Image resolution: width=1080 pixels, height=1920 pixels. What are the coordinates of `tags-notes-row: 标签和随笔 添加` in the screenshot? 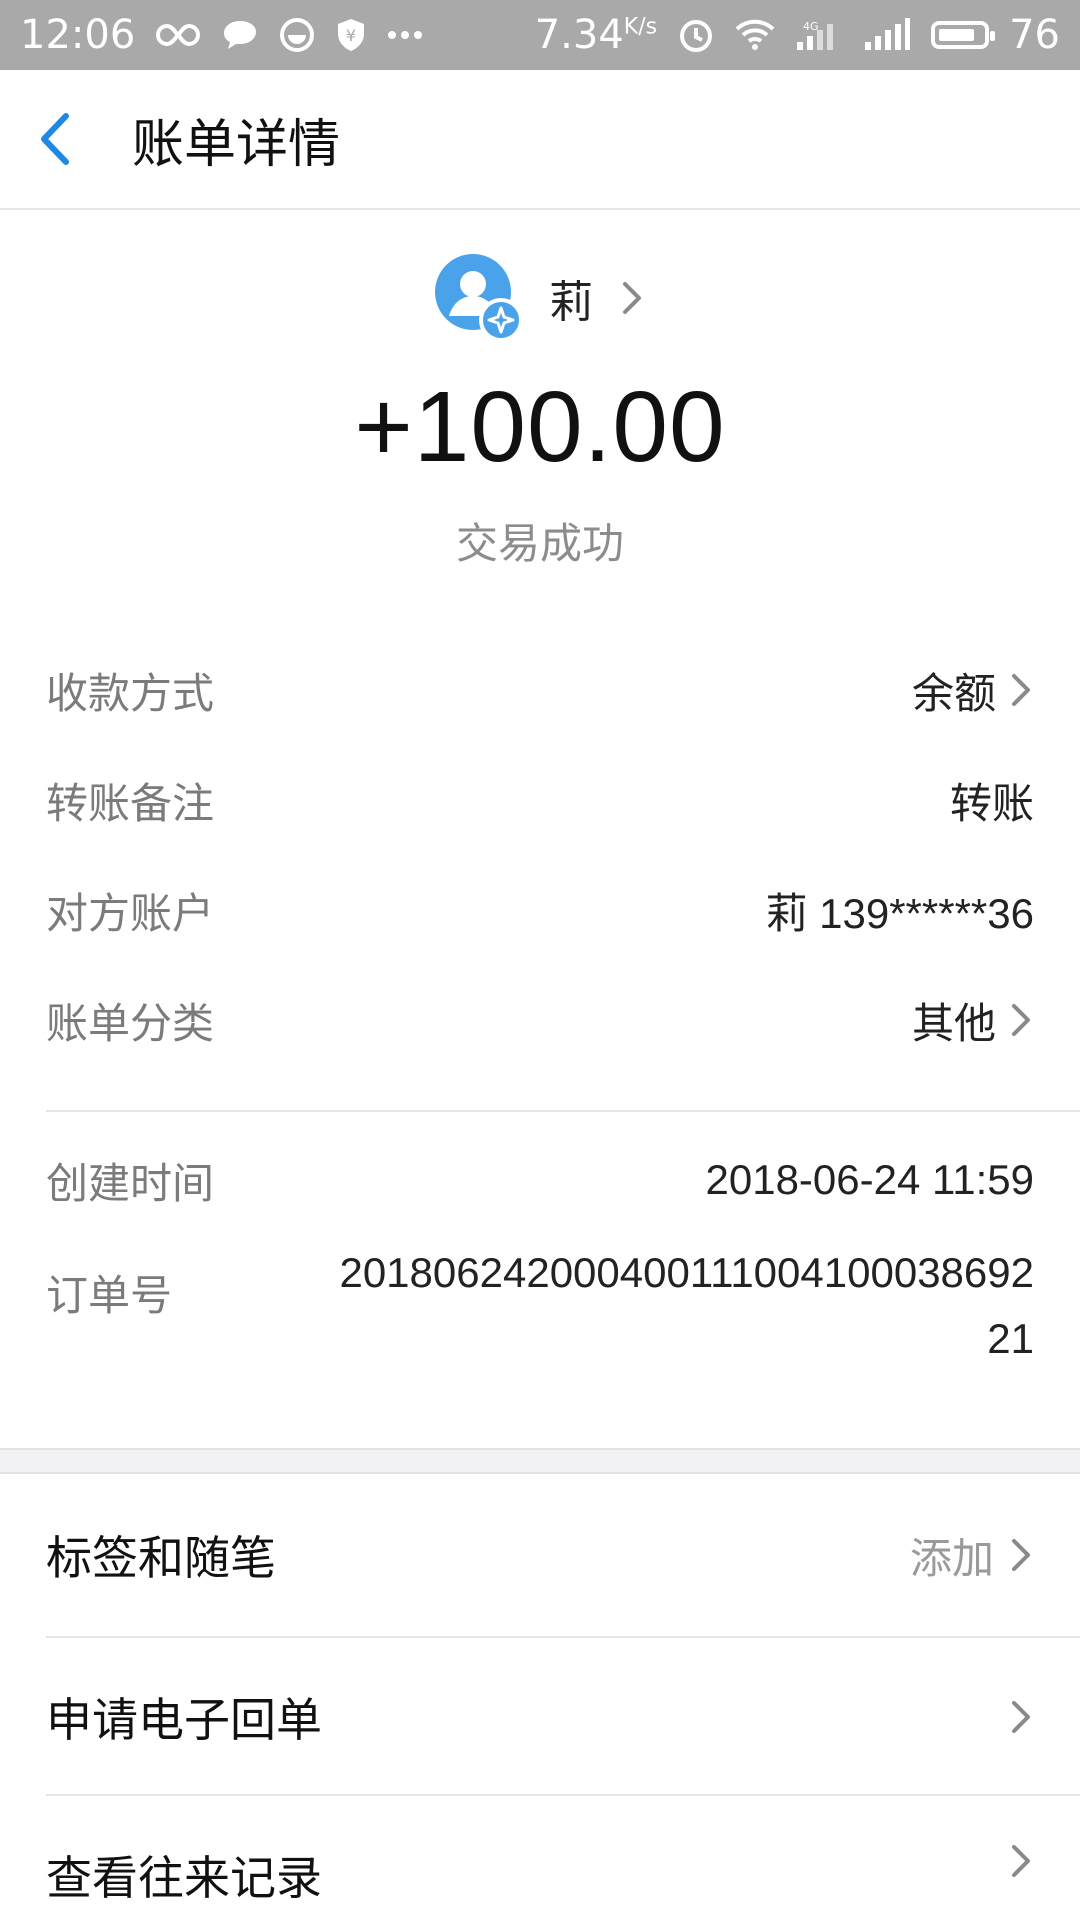 It's located at (540, 1555).